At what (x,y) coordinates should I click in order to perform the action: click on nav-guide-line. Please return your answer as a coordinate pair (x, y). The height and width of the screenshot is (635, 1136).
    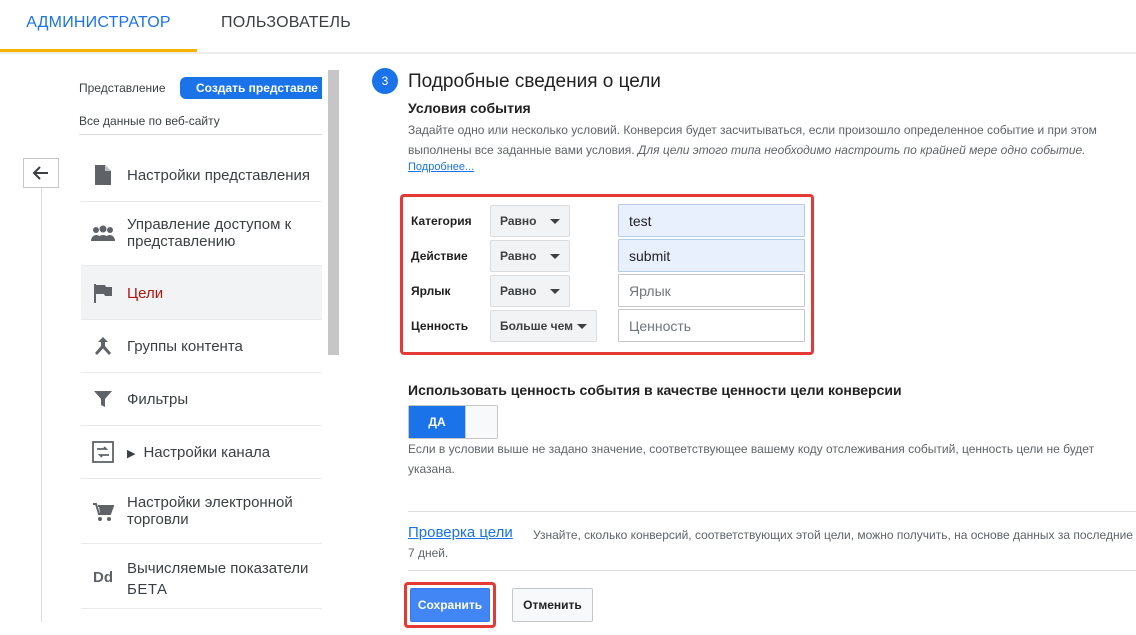
    Looking at the image, I should click on (41, 390).